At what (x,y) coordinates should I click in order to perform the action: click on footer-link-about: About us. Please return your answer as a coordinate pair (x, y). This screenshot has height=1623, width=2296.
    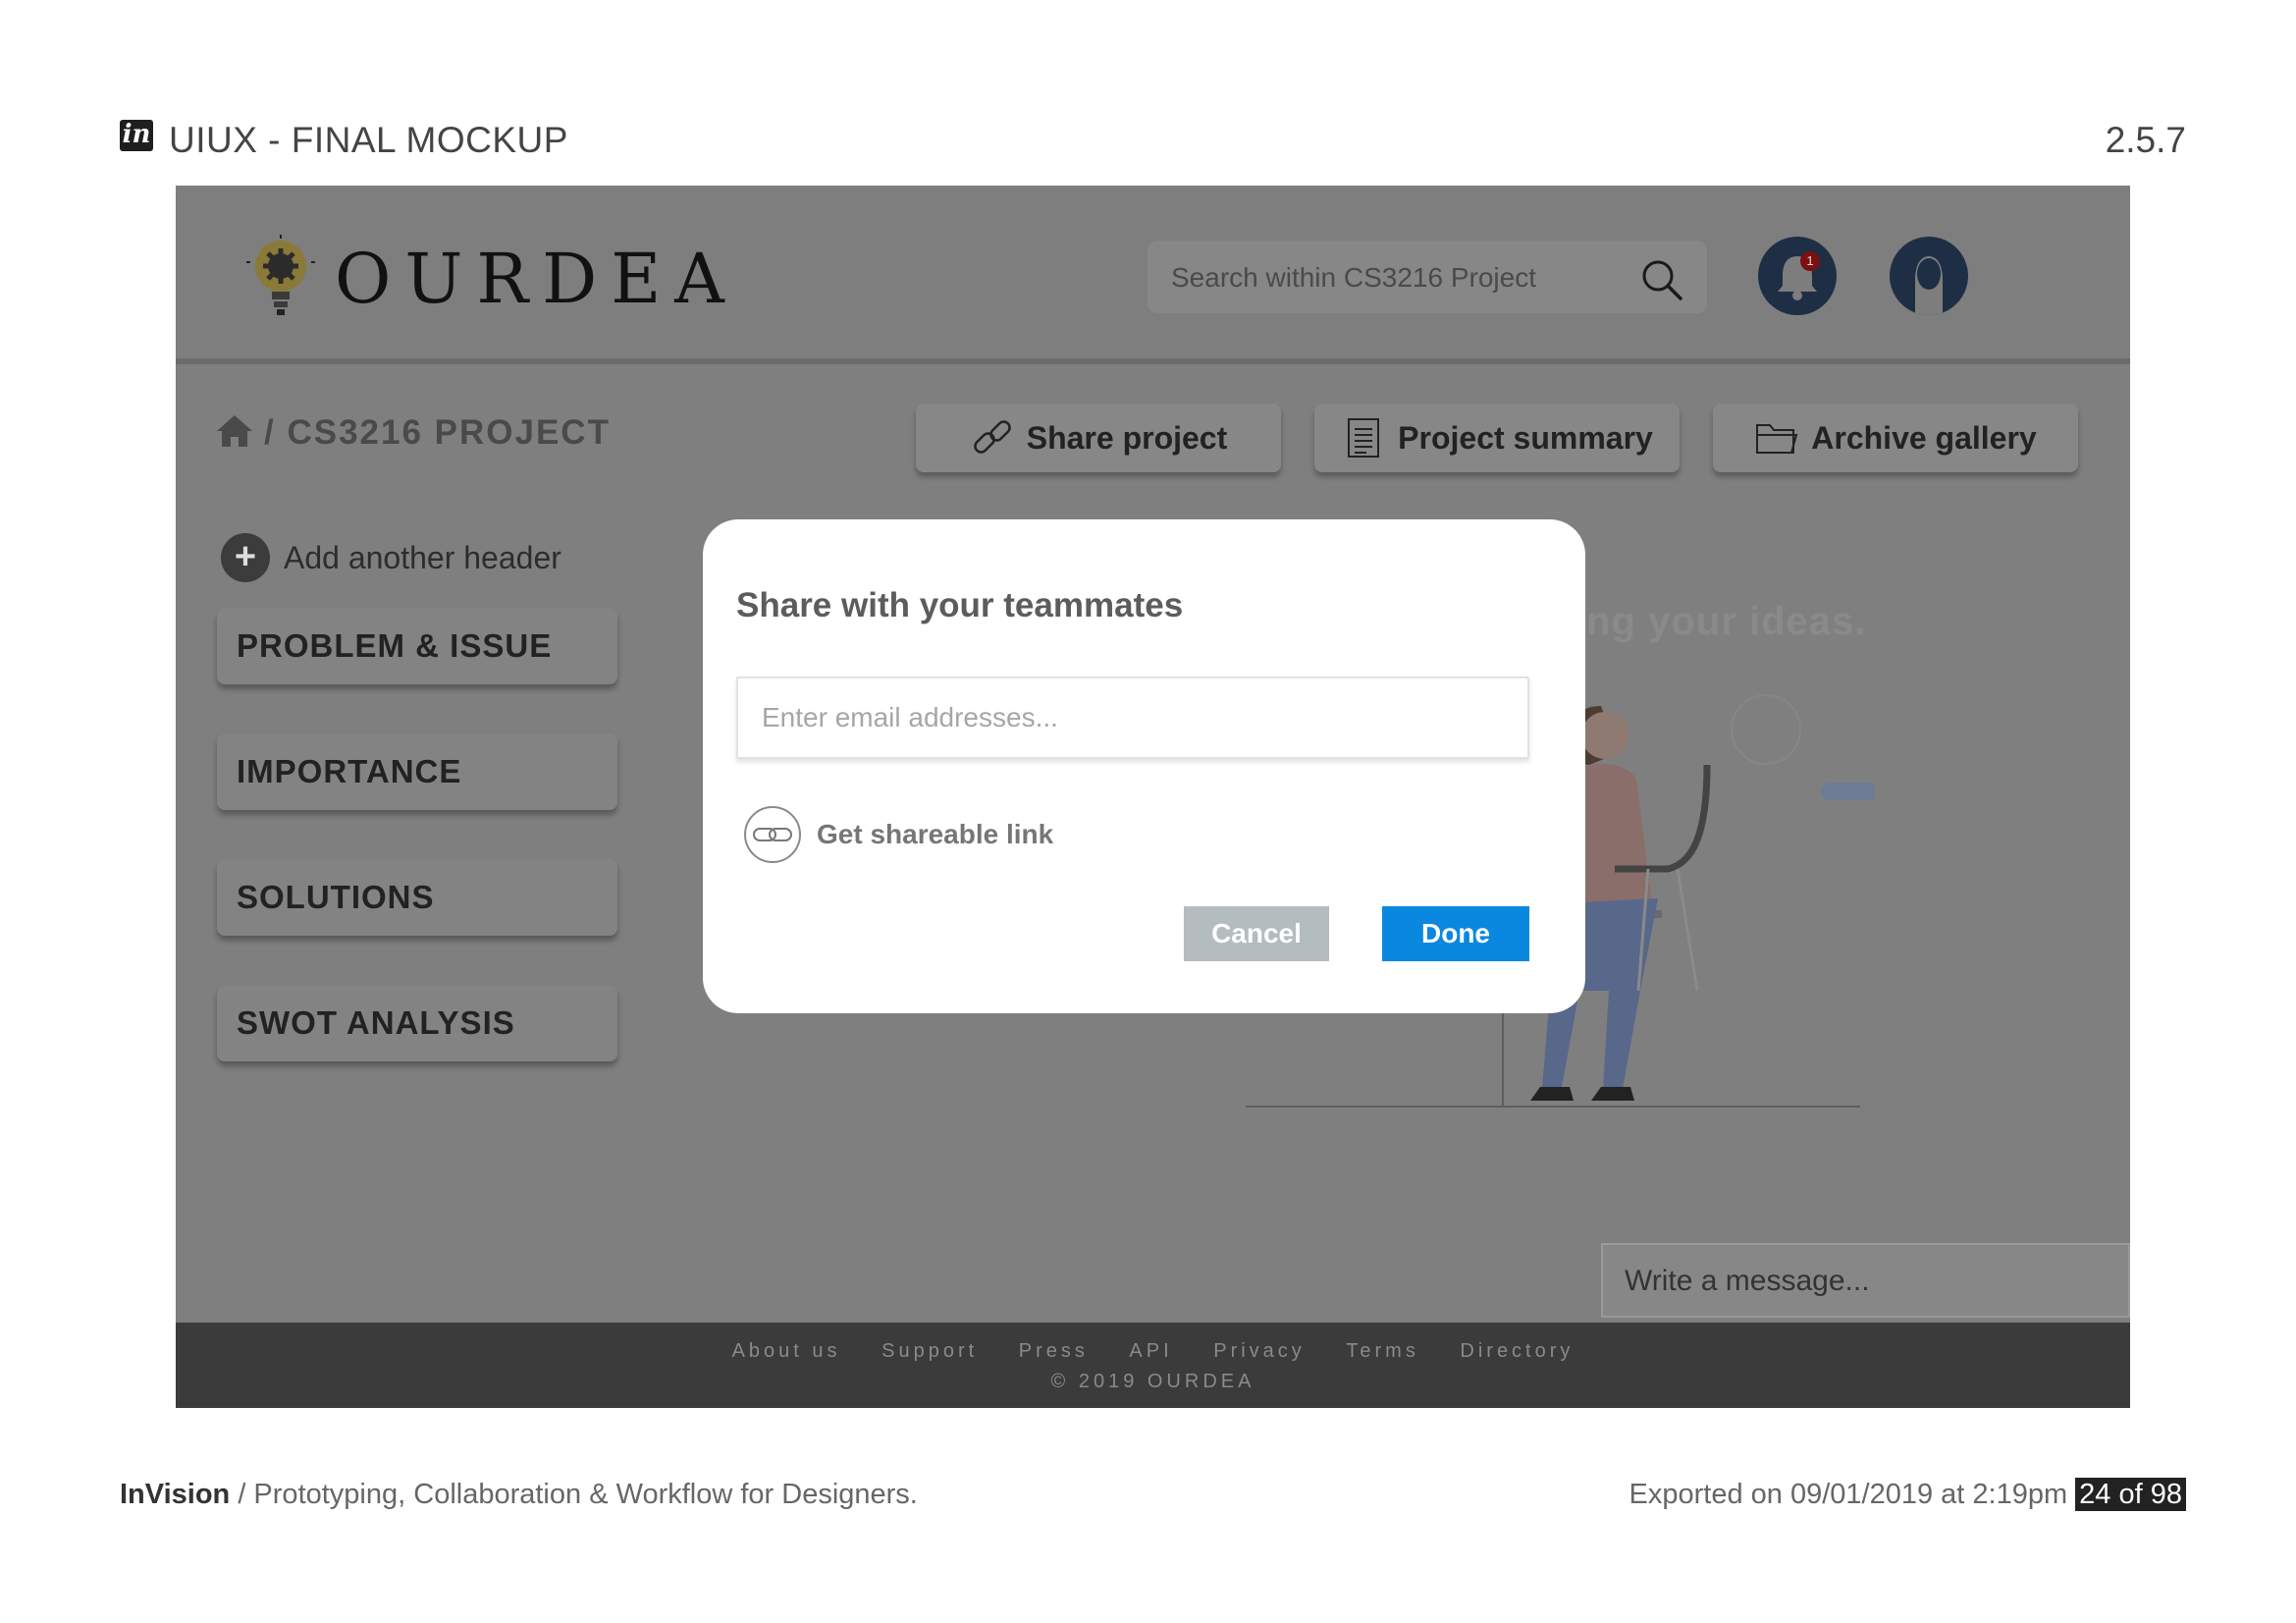
    Looking at the image, I should click on (786, 1351).